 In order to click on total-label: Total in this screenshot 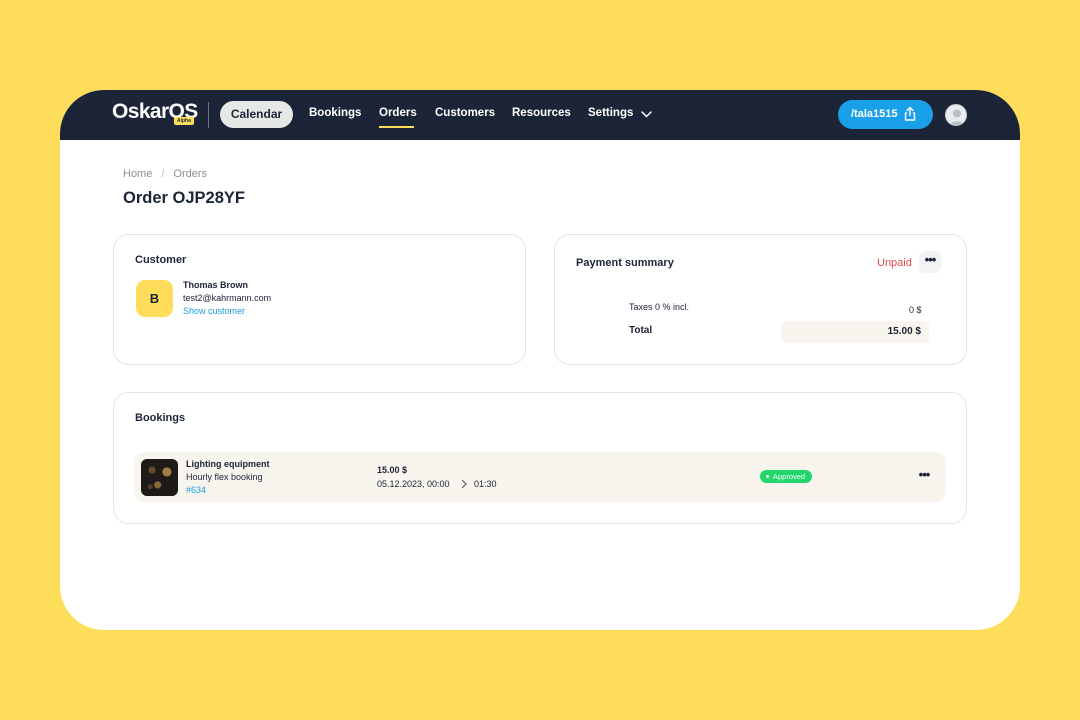, I will do `click(641, 330)`.